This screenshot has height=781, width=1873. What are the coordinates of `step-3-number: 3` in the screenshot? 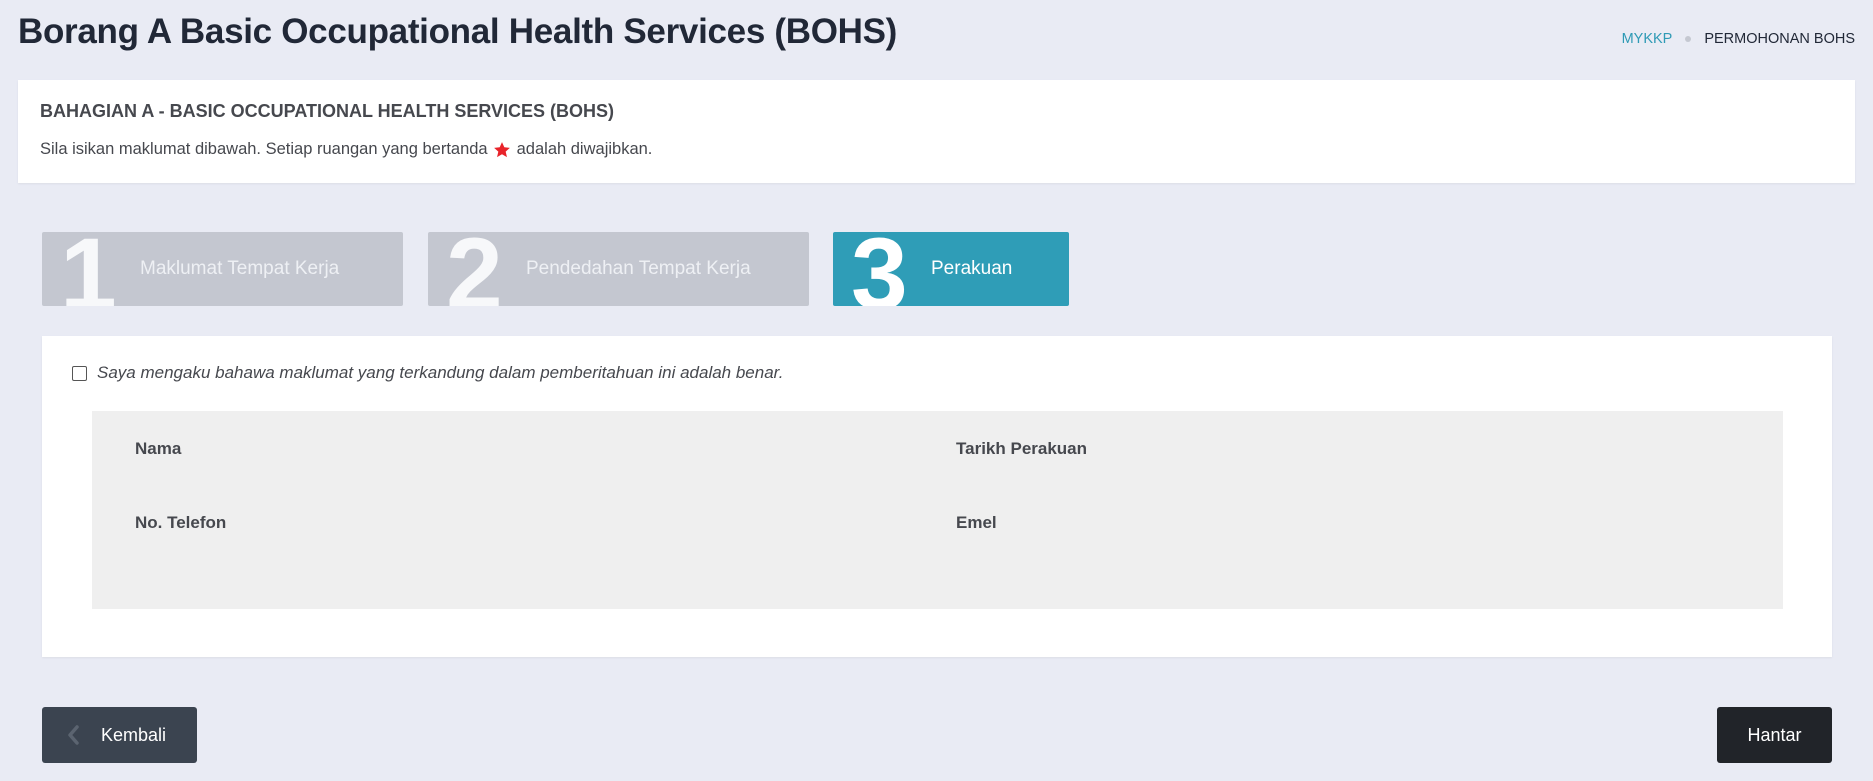 It's located at (879, 269).